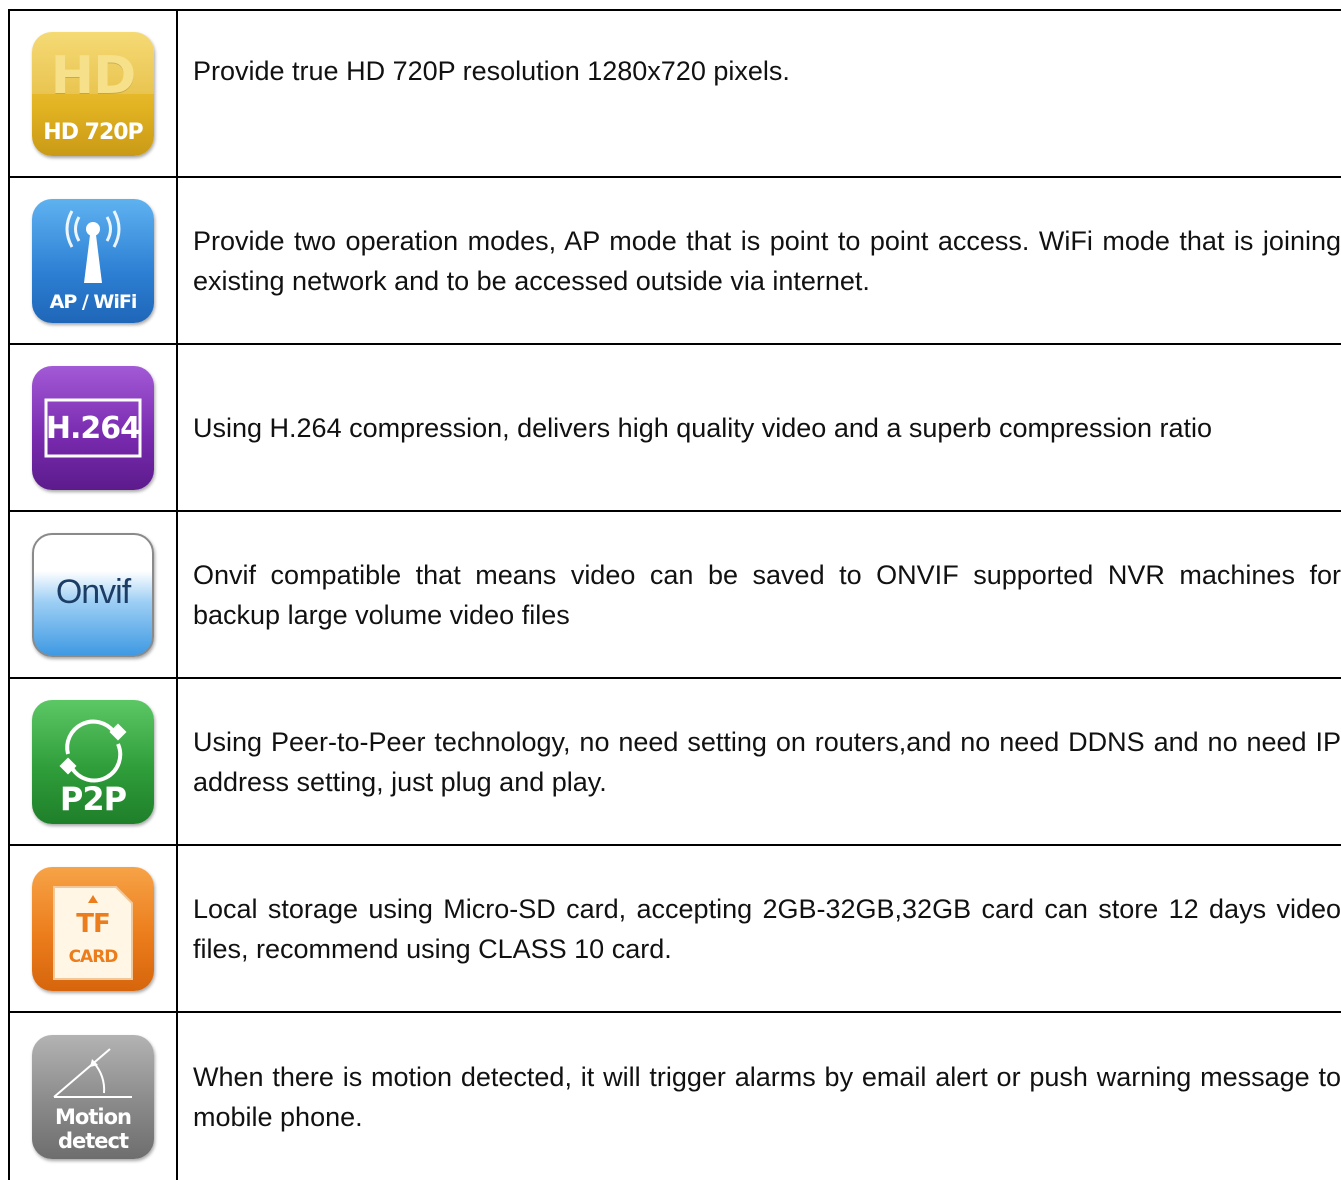 The image size is (1341, 1180). I want to click on tf-card-icon-label-bottom: CARD, so click(93, 956).